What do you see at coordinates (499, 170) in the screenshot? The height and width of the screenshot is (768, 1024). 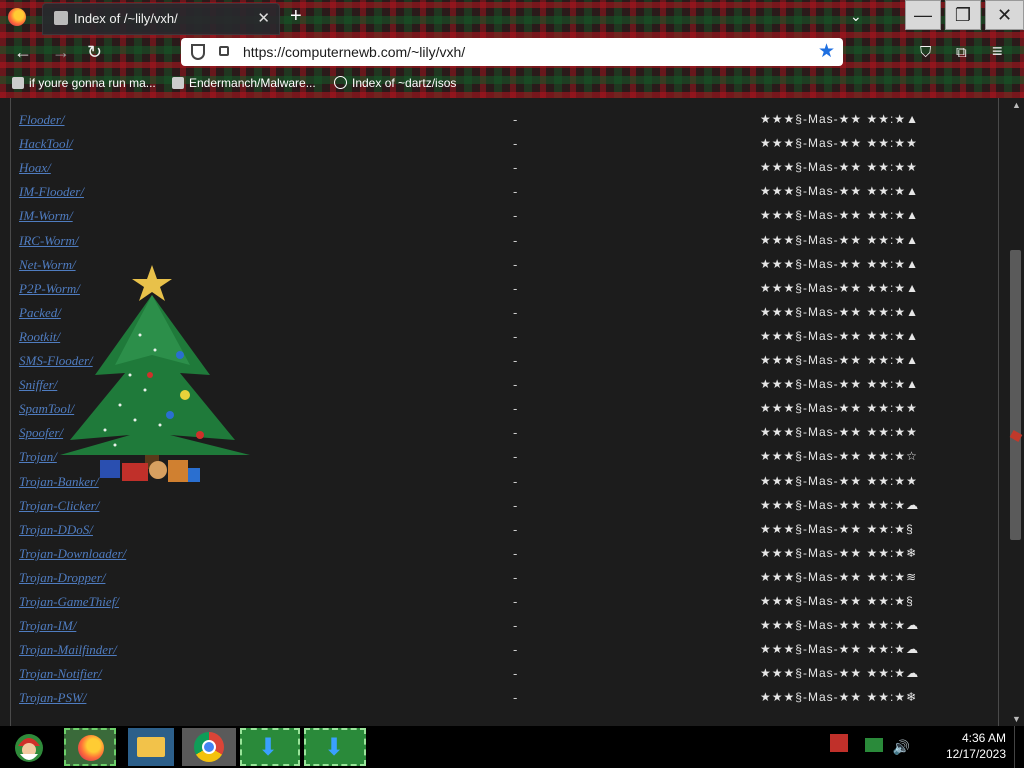 I see `table-row: Hoax/ - ★★★§-Mas-★★ ★★:★★` at bounding box center [499, 170].